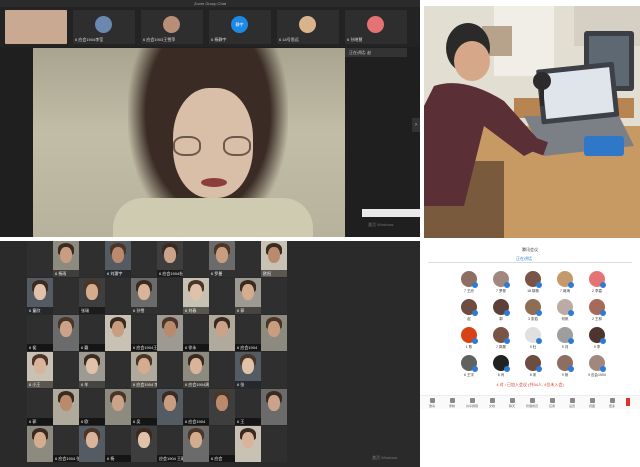  I want to click on video-tile: 6 侯, so click(40, 333).